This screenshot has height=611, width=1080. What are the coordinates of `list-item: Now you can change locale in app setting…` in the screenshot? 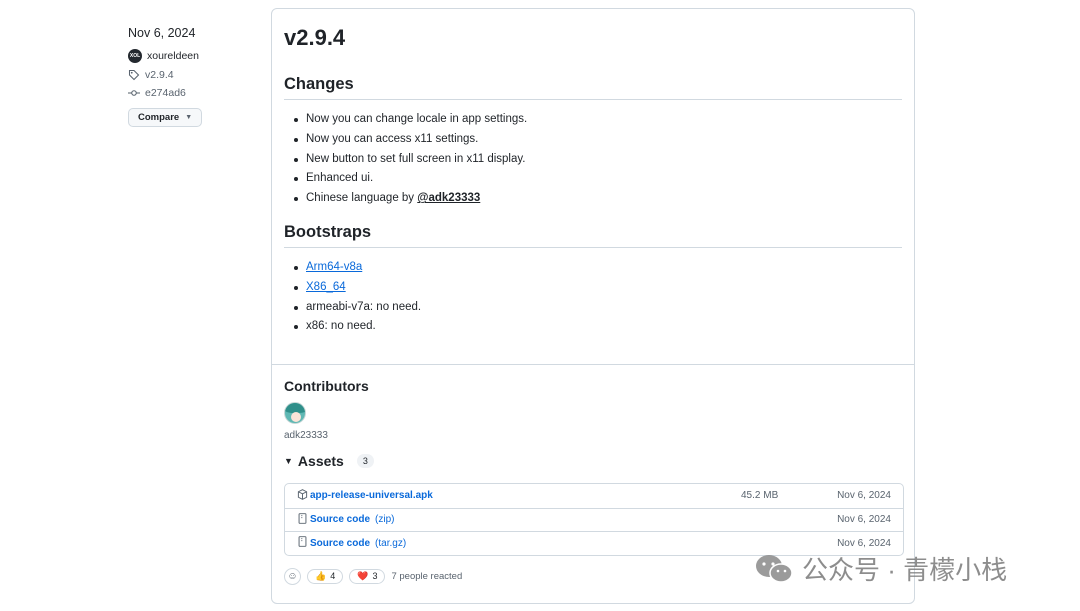 It's located at (593, 120).